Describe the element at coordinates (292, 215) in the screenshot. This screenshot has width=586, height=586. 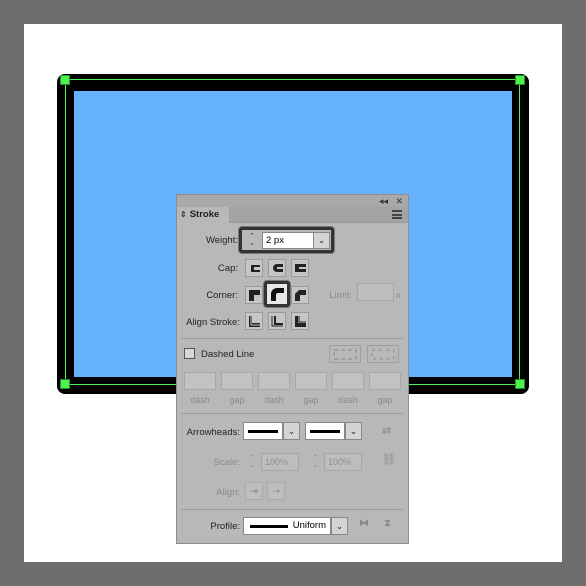
I see `panel-tabrow: ⇕ Stroke` at that location.